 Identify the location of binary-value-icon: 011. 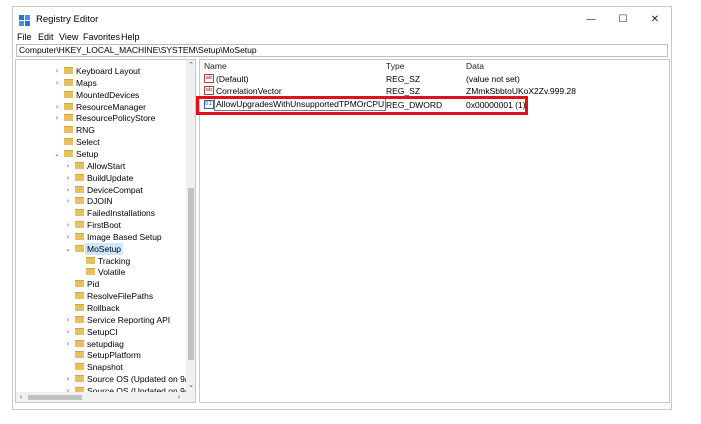
(210, 104).